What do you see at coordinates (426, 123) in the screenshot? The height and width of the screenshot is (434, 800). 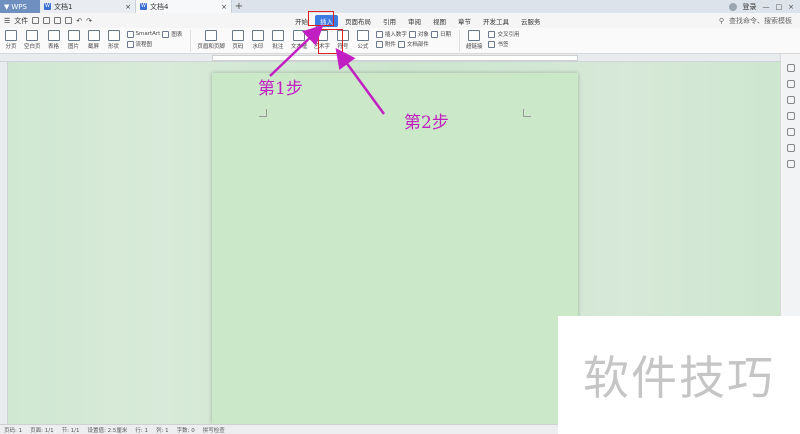 I see `step2-label: 第2步` at bounding box center [426, 123].